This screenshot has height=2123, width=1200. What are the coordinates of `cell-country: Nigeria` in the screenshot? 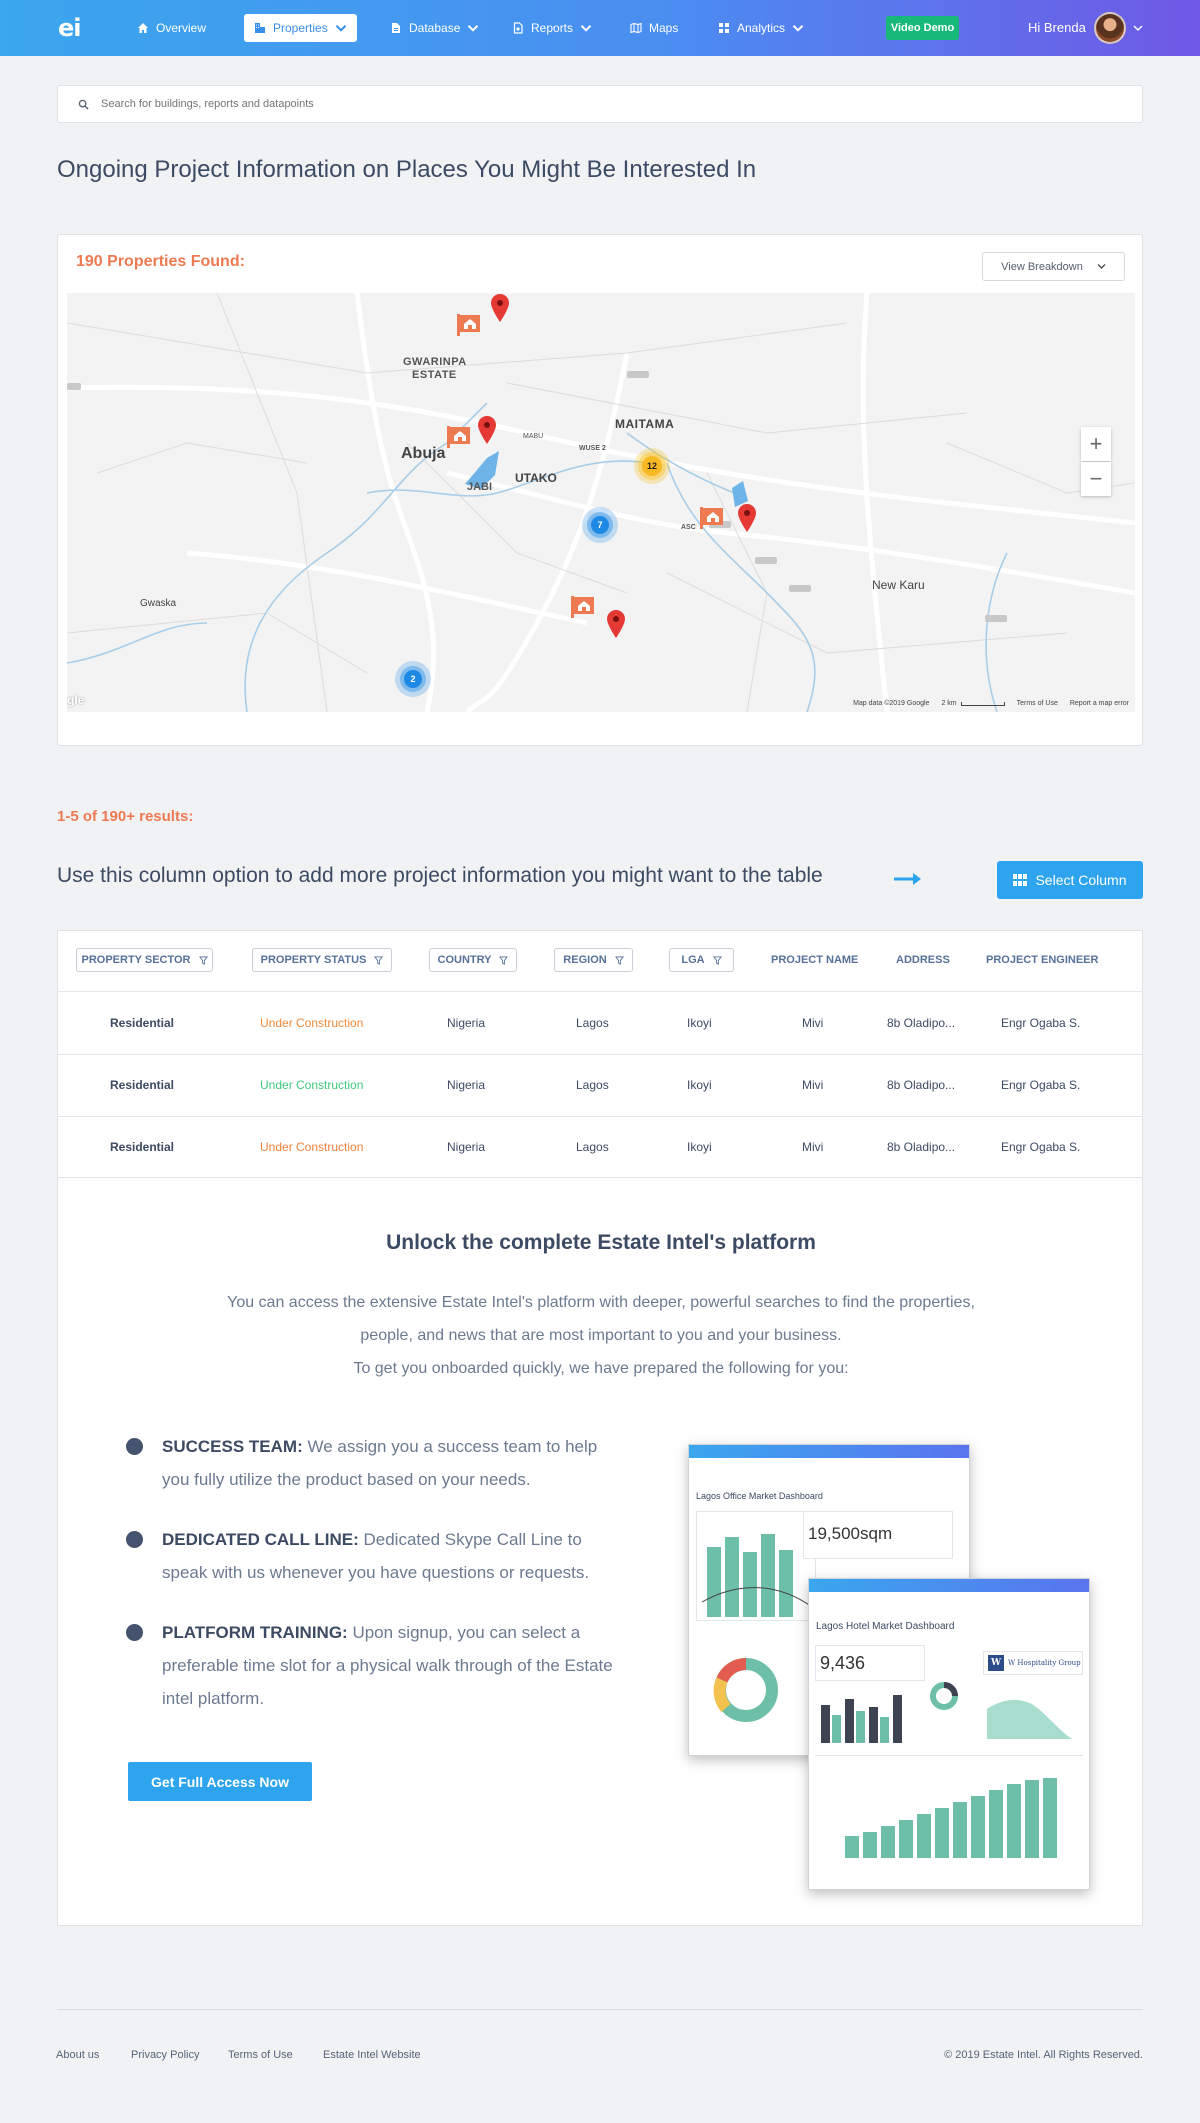 It's located at (466, 1147).